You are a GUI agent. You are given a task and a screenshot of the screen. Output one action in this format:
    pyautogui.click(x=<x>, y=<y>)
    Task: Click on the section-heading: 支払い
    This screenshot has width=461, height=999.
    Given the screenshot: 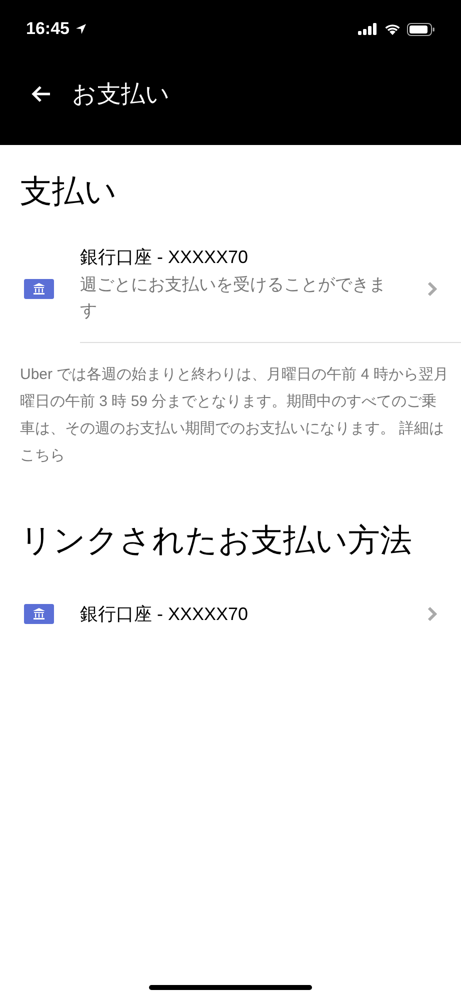 What is the action you would take?
    pyautogui.click(x=69, y=191)
    